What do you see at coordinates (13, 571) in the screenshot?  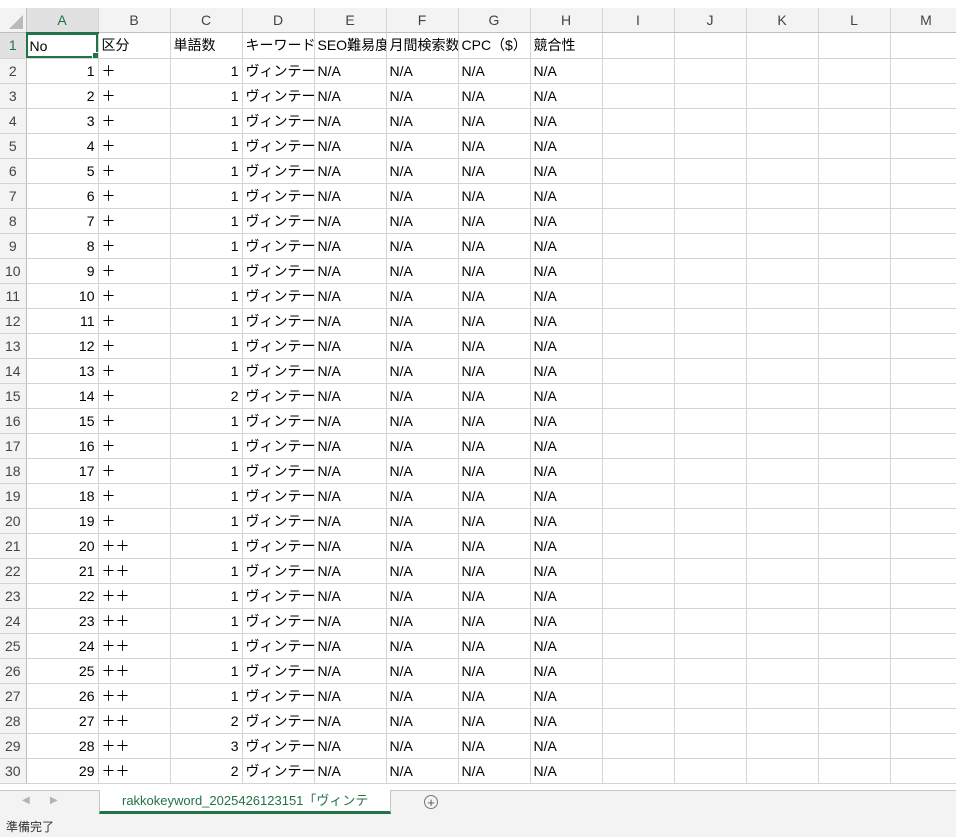 I see `row-header: 22` at bounding box center [13, 571].